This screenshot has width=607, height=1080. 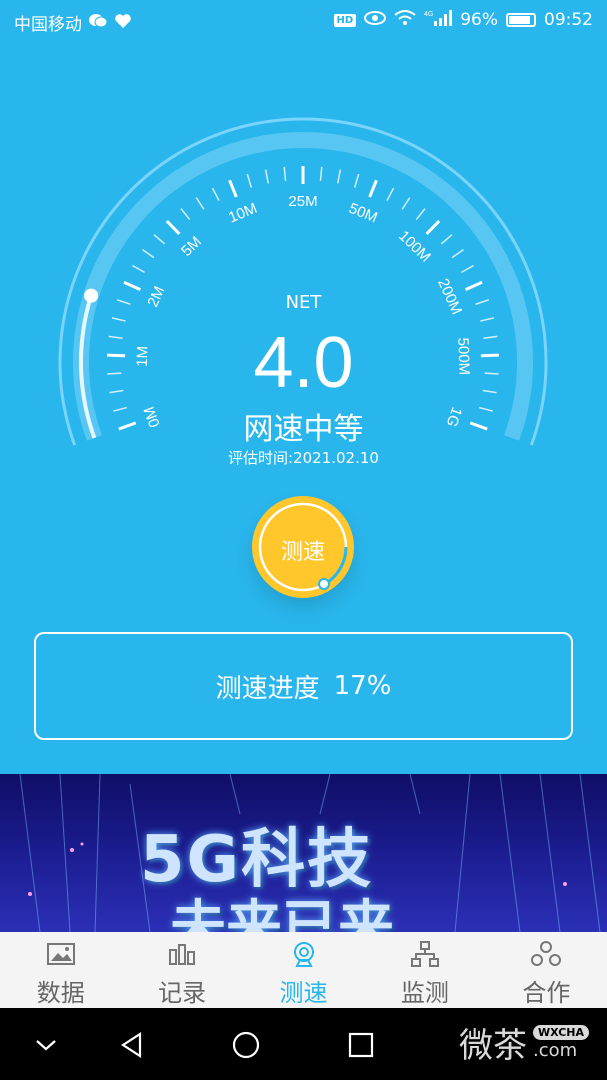 I want to click on svg-text: 4G, so click(x=428, y=14).